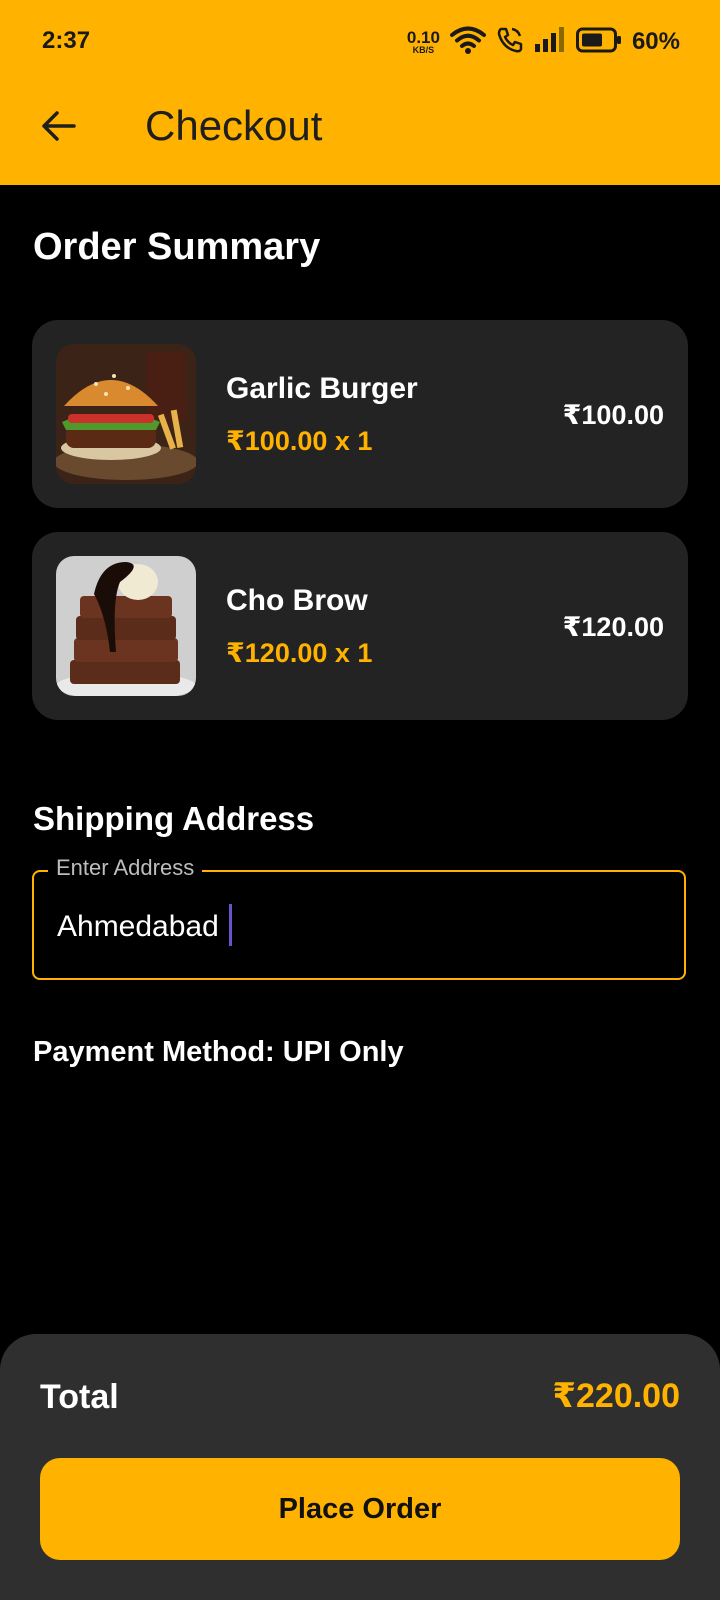  What do you see at coordinates (423, 37) in the screenshot?
I see `net-speed-value: 0.10` at bounding box center [423, 37].